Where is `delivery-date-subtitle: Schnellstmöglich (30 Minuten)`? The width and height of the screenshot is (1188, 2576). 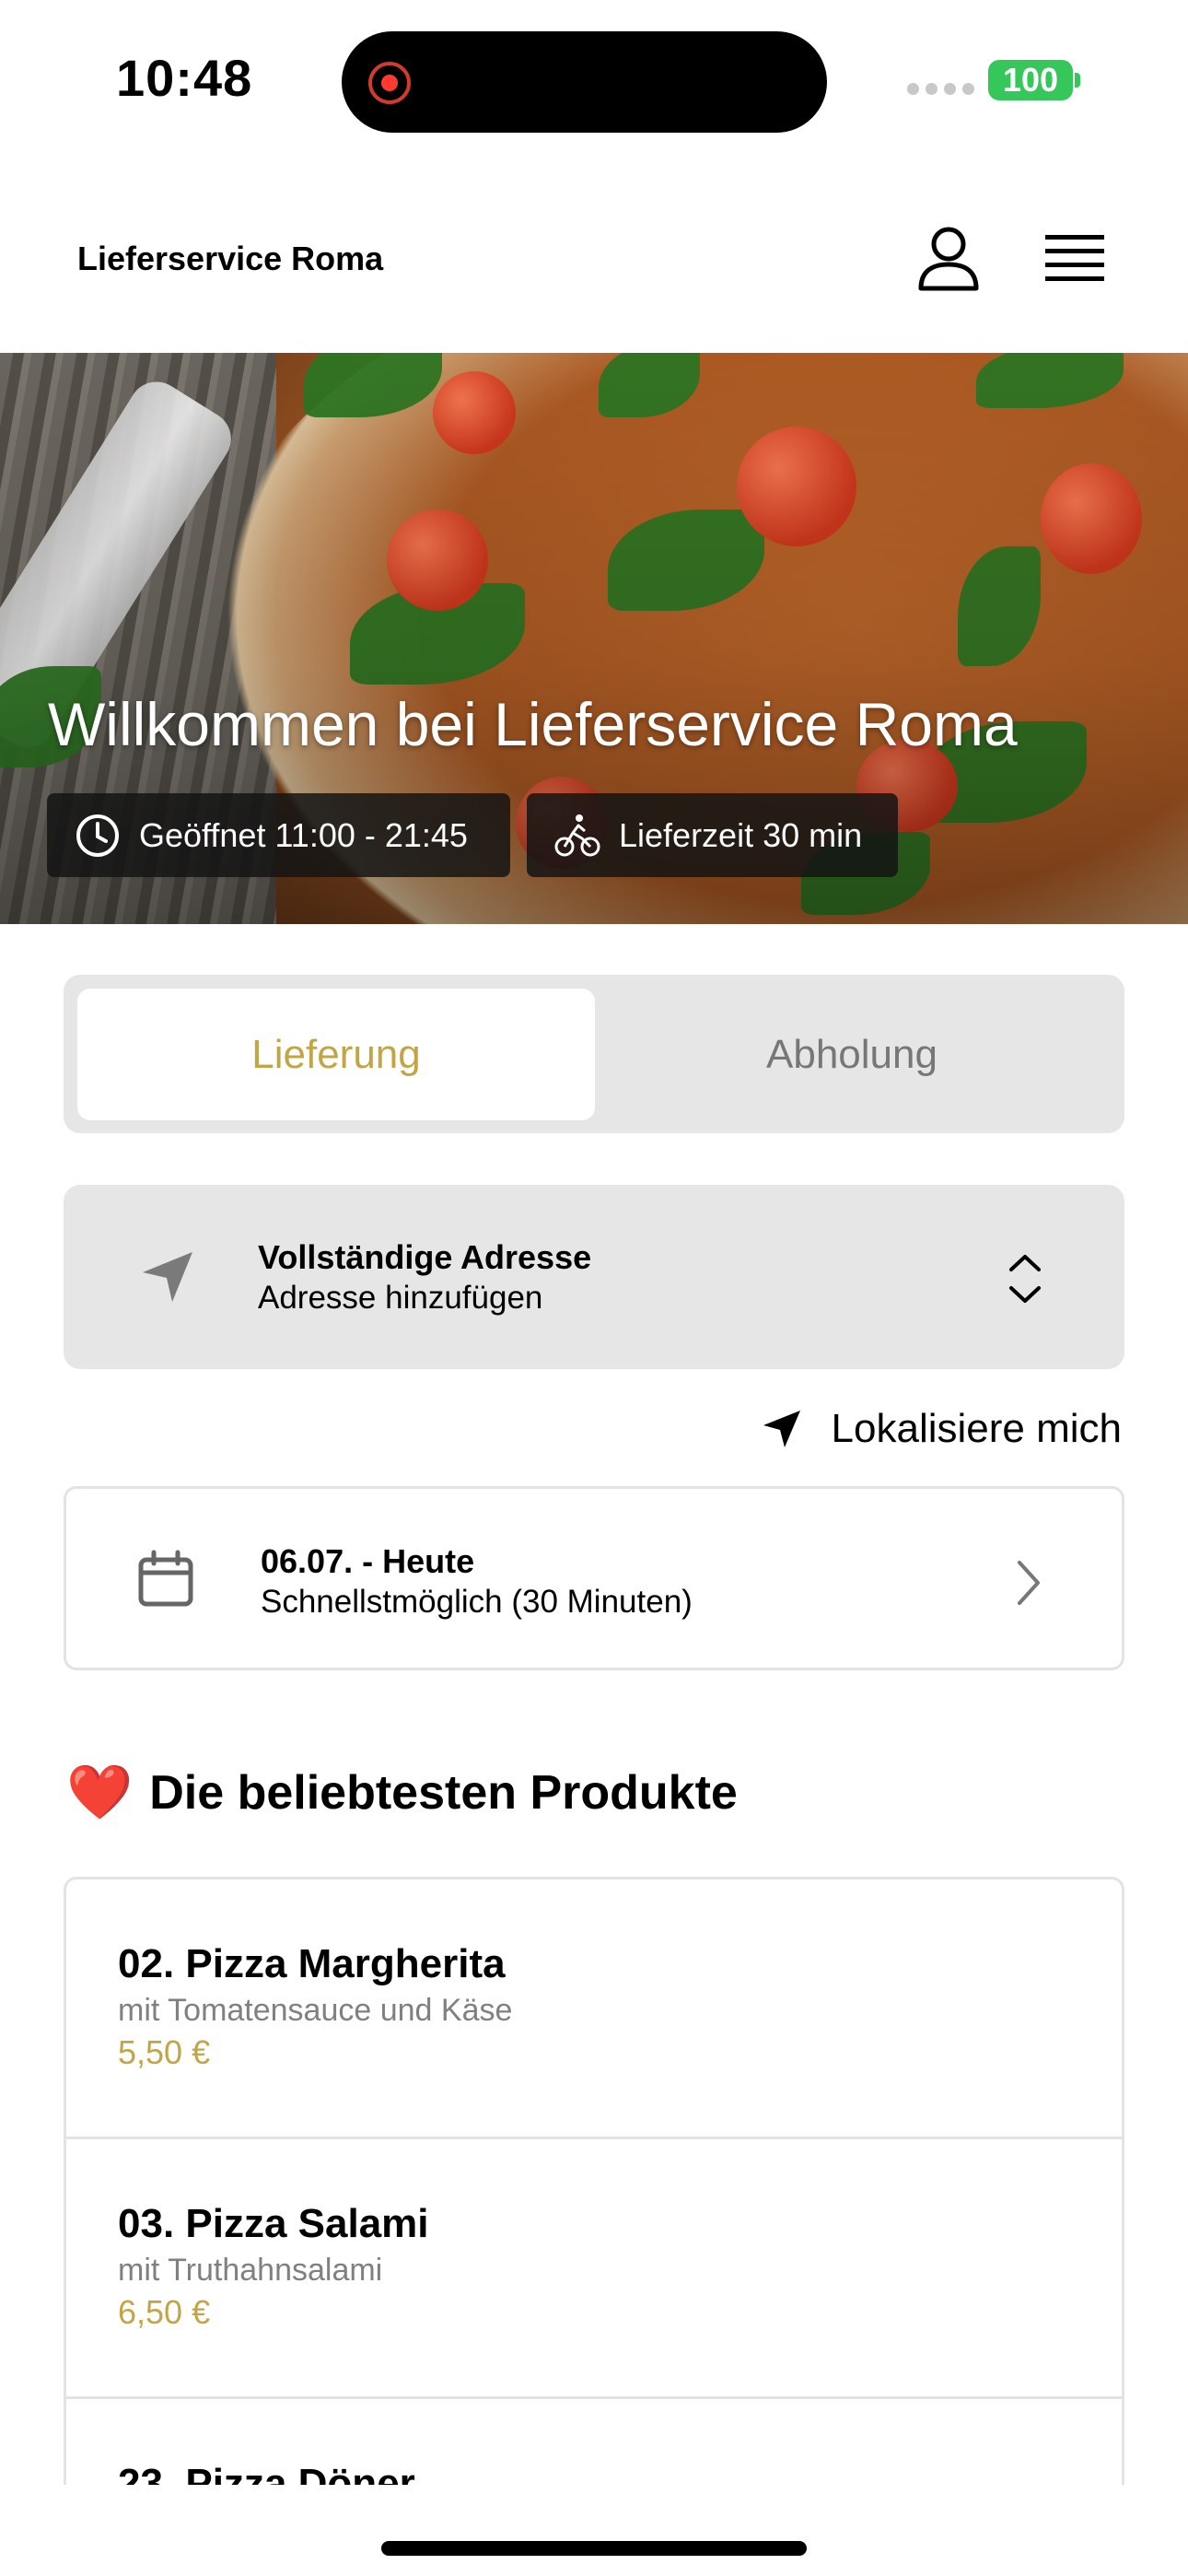
delivery-date-subtitle: Schnellstmöglich (30 Minuten) is located at coordinates (477, 1602).